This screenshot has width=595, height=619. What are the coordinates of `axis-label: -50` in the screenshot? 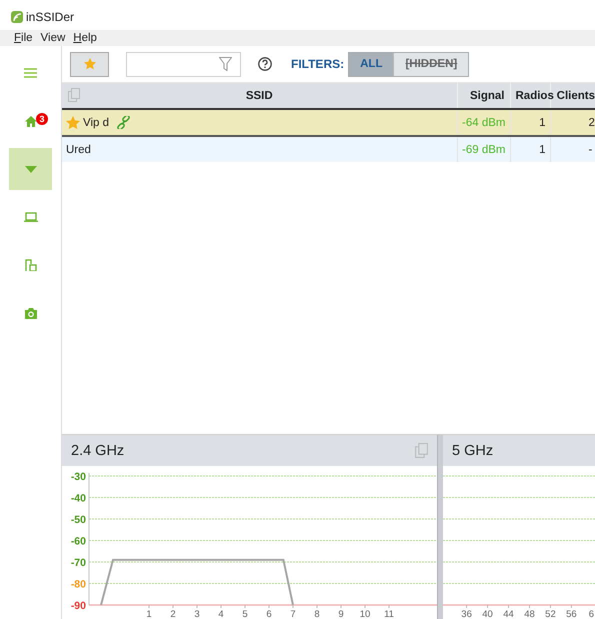 It's located at (78, 520).